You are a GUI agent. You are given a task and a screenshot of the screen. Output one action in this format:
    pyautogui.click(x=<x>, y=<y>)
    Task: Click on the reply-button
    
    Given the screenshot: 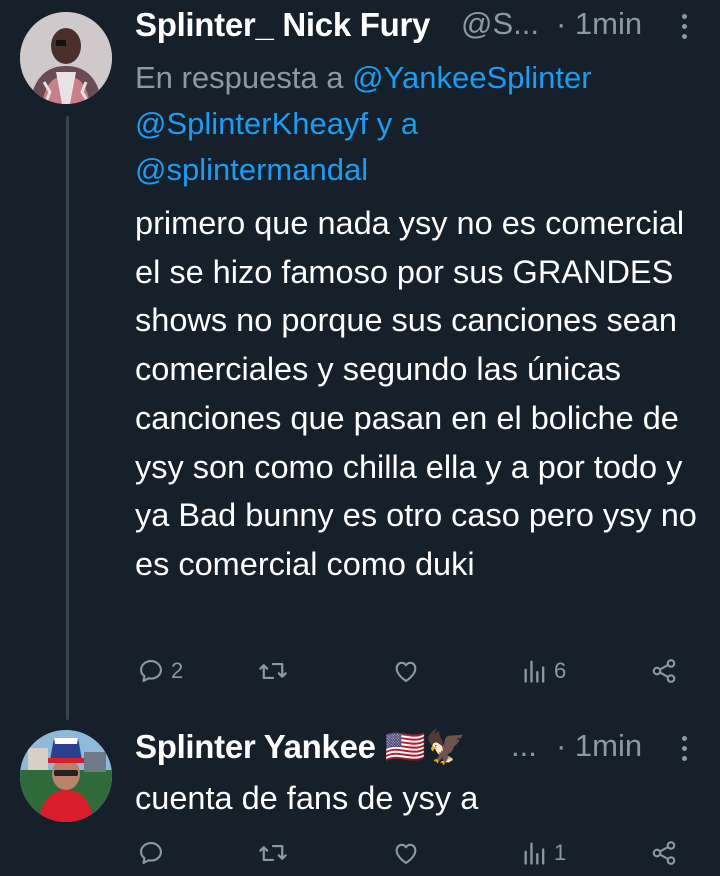 What is the action you would take?
    pyautogui.click(x=154, y=853)
    